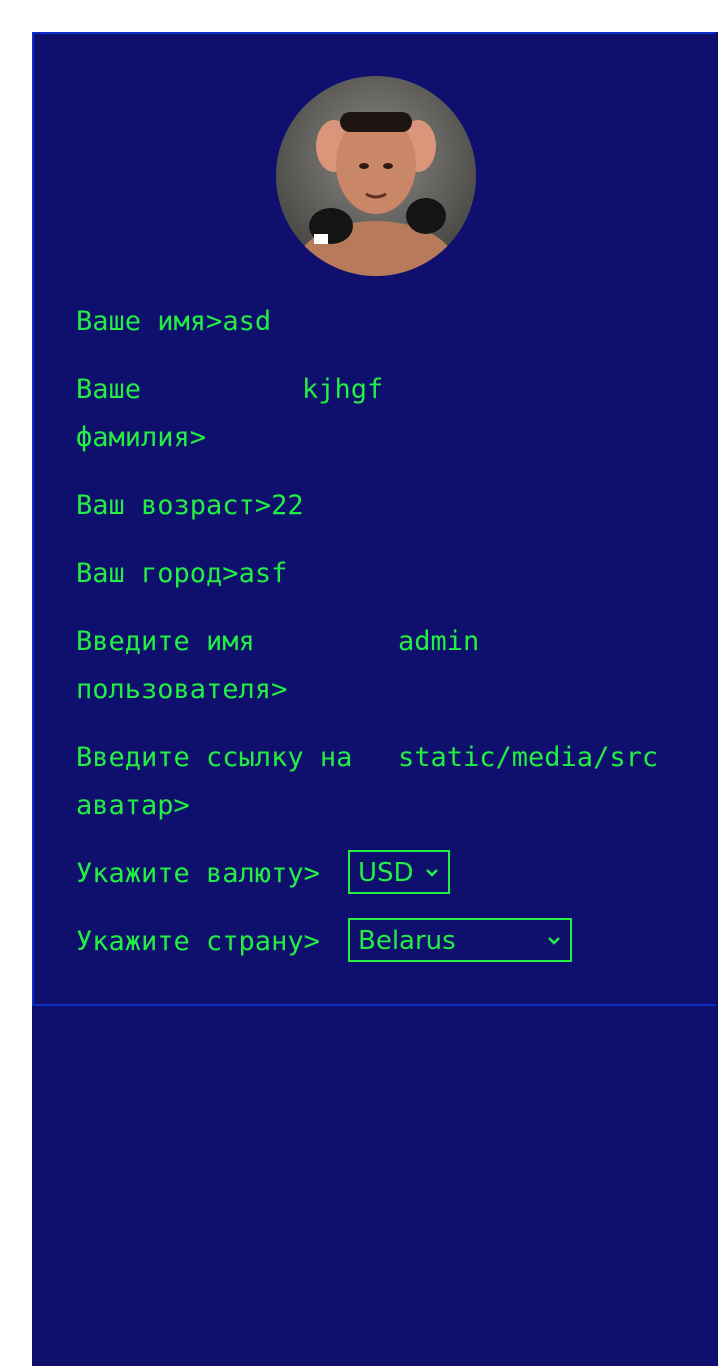 The height and width of the screenshot is (1366, 718). Describe the element at coordinates (182, 665) in the screenshot. I see `username-label: Введите имя пользователя>` at that location.